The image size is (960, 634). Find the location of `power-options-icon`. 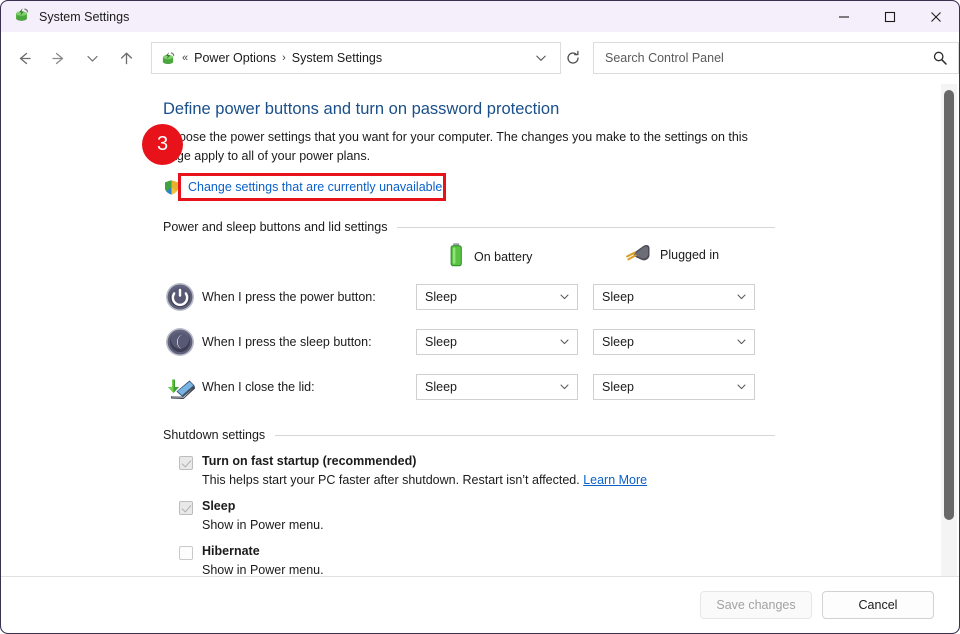

power-options-icon is located at coordinates (21, 17).